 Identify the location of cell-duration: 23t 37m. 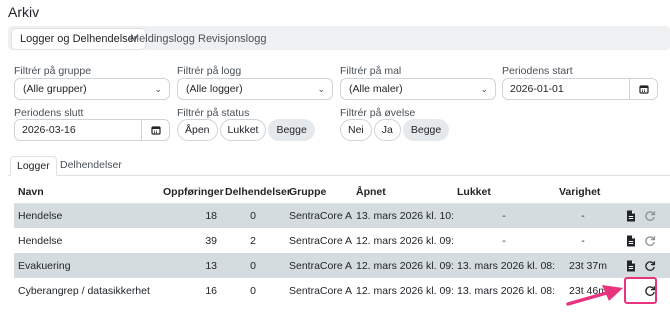
(583, 265).